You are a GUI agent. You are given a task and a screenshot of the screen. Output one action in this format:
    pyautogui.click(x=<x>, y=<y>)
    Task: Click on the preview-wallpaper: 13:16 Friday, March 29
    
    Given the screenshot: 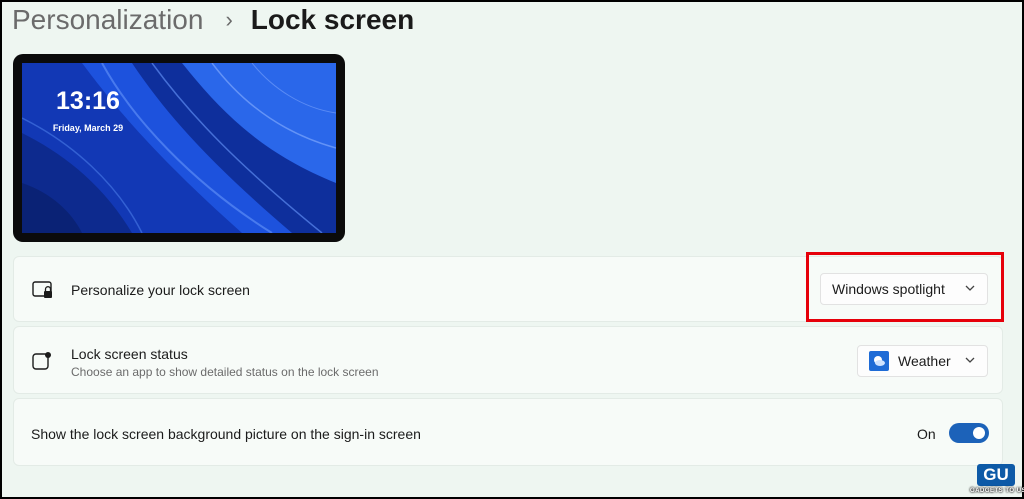 What is the action you would take?
    pyautogui.click(x=179, y=148)
    